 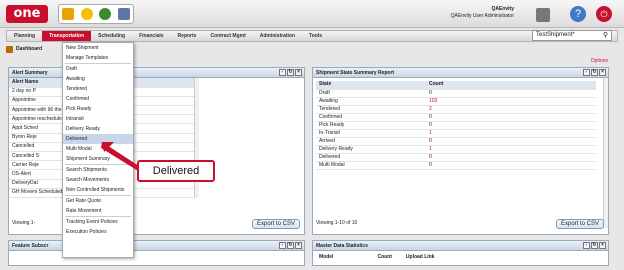 What do you see at coordinates (227, 36) in the screenshot?
I see `nav-contract-mgmt: Contract Mgmt` at bounding box center [227, 36].